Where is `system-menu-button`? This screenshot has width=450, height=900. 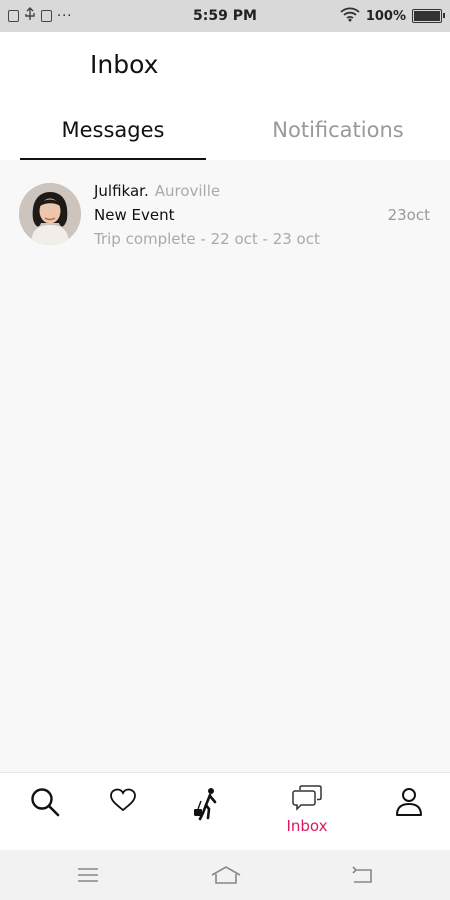
system-menu-button is located at coordinates (88, 875).